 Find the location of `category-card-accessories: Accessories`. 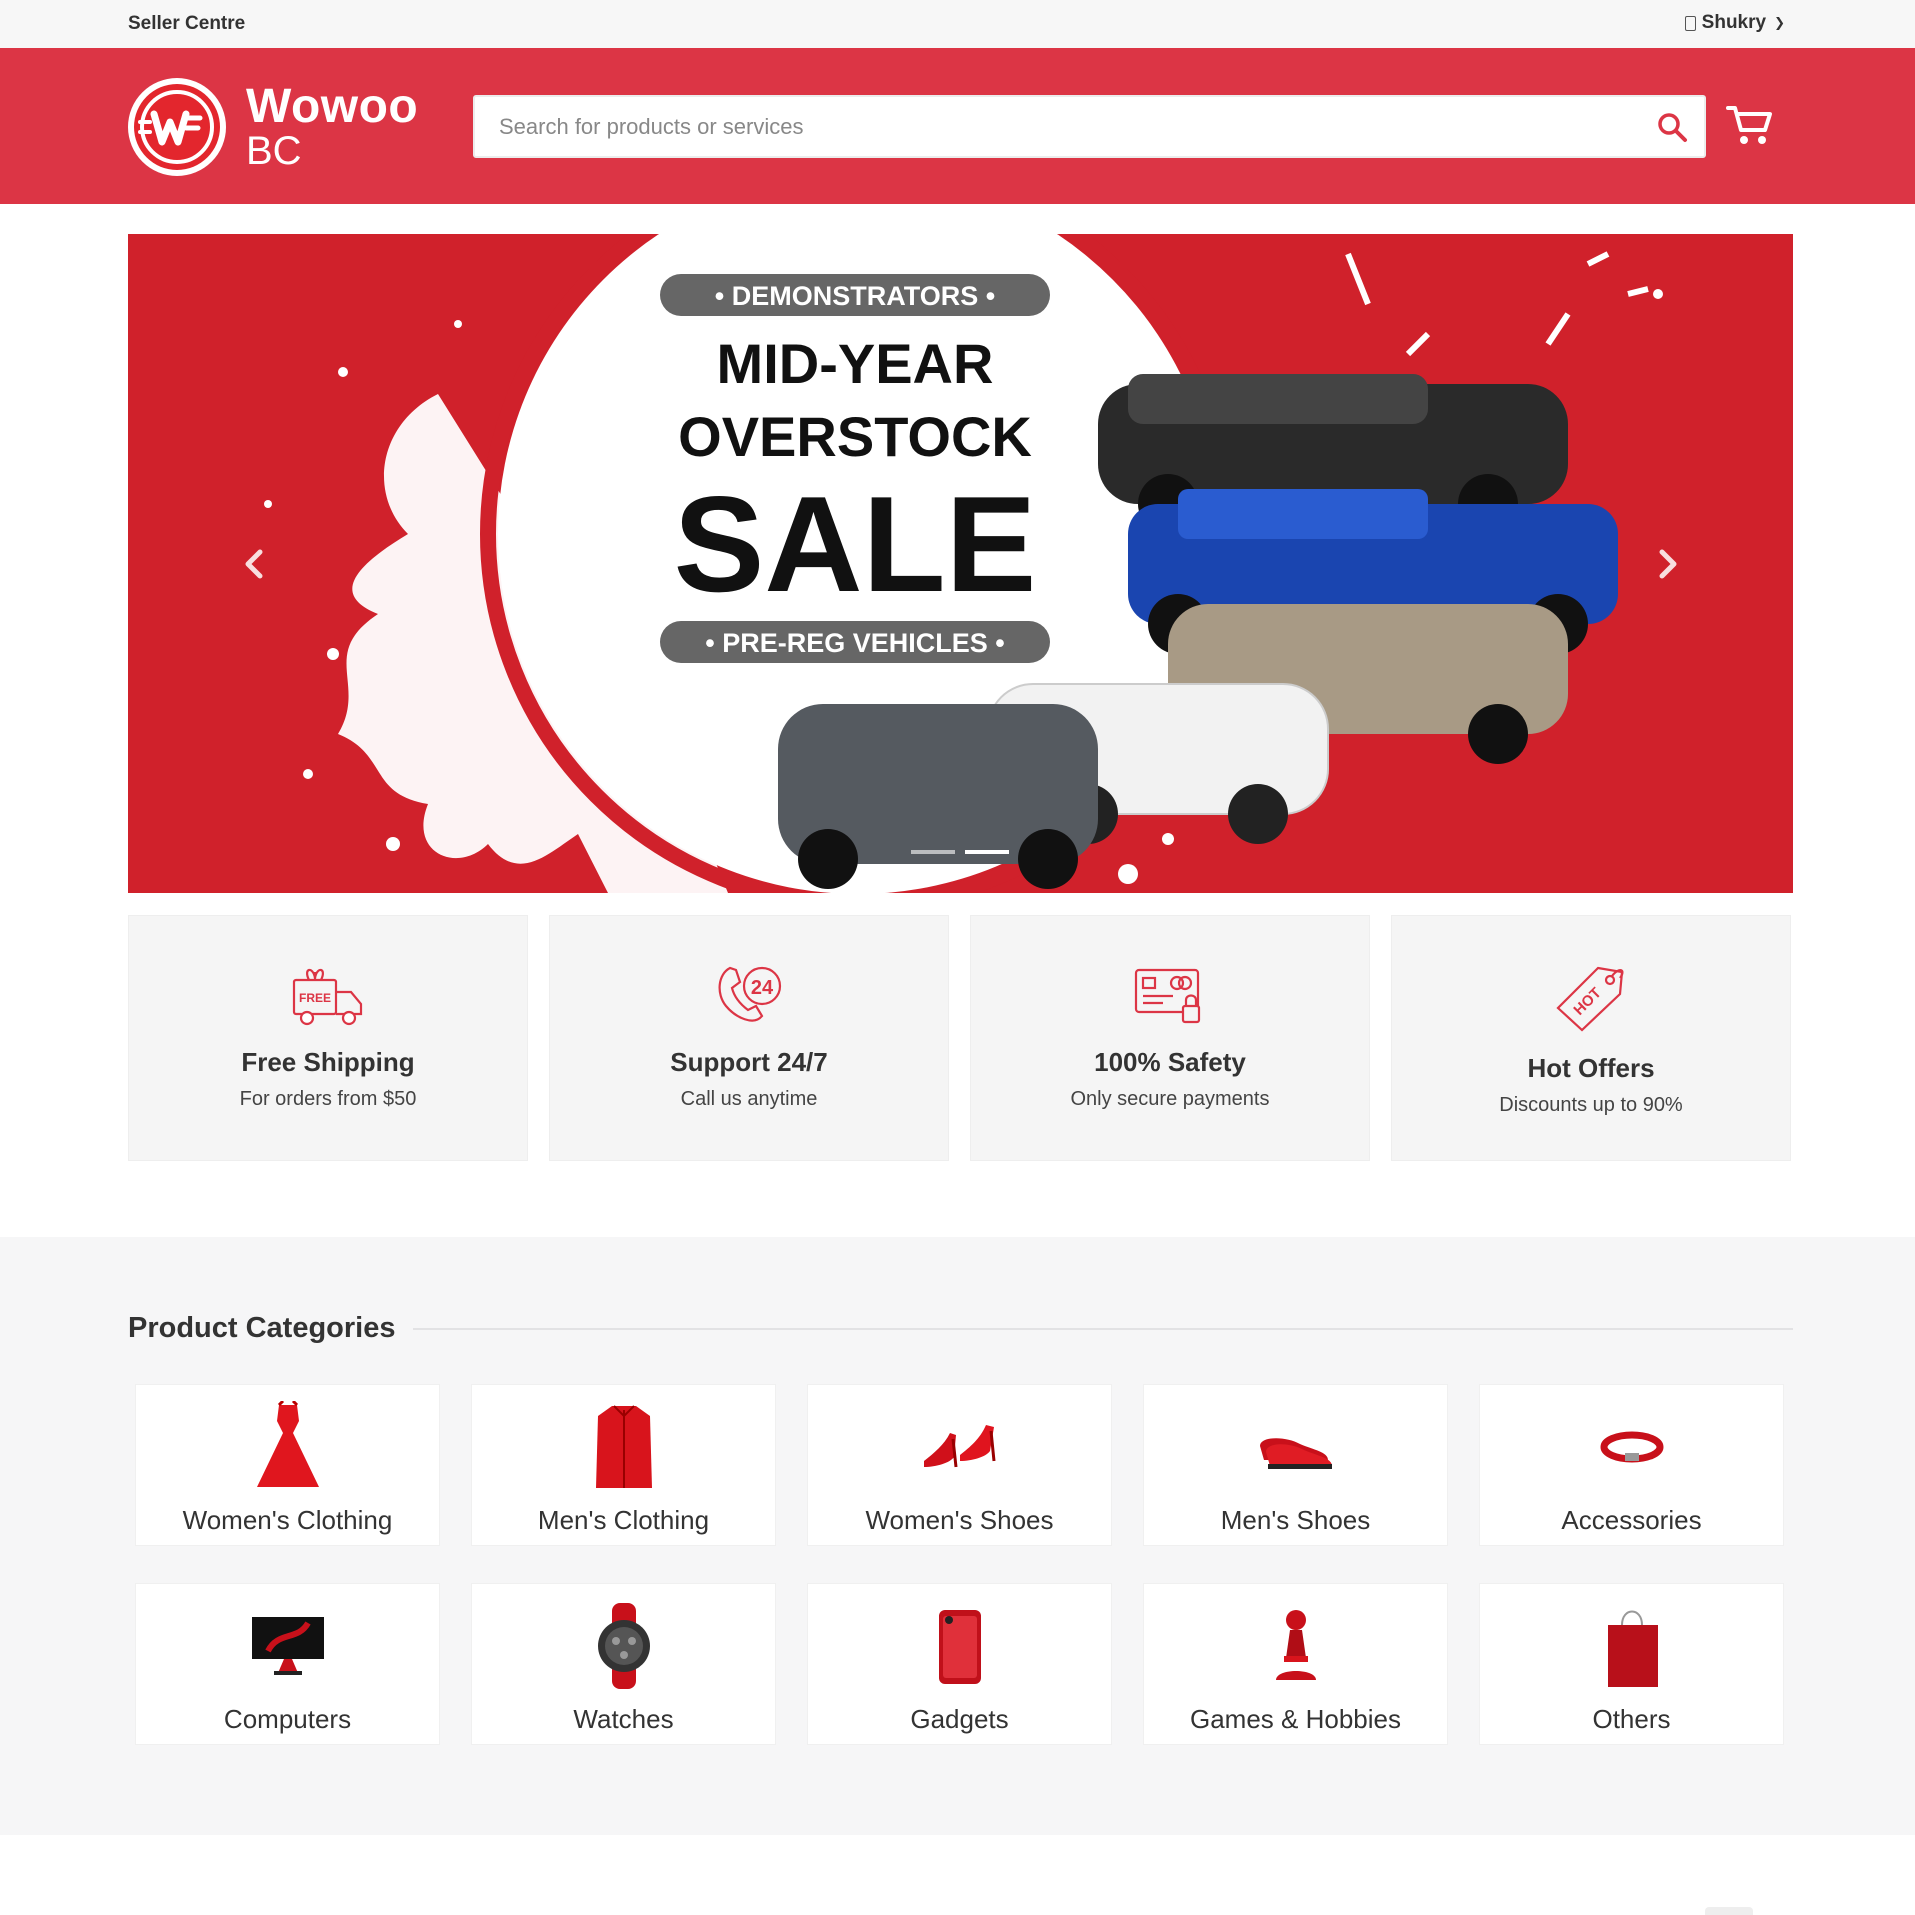

category-card-accessories: Accessories is located at coordinates (1631, 1465).